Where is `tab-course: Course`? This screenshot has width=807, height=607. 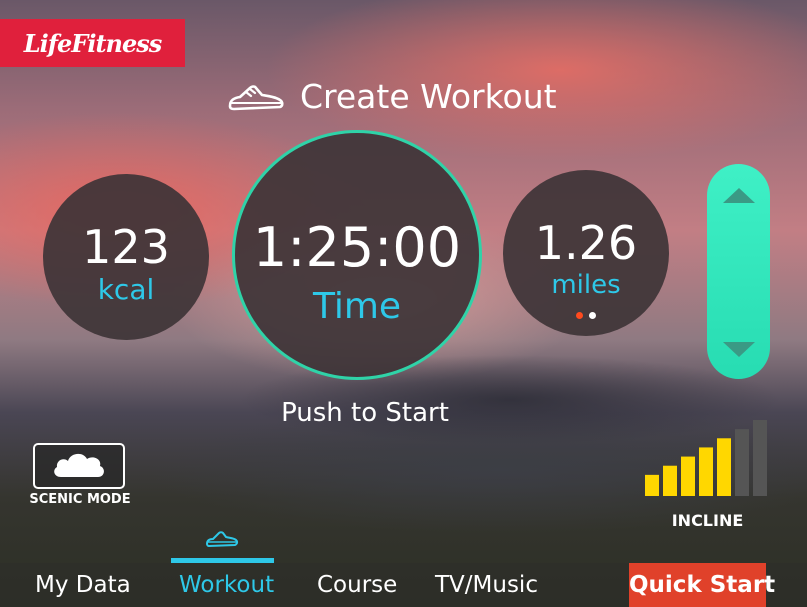
tab-course: Course is located at coordinates (357, 585).